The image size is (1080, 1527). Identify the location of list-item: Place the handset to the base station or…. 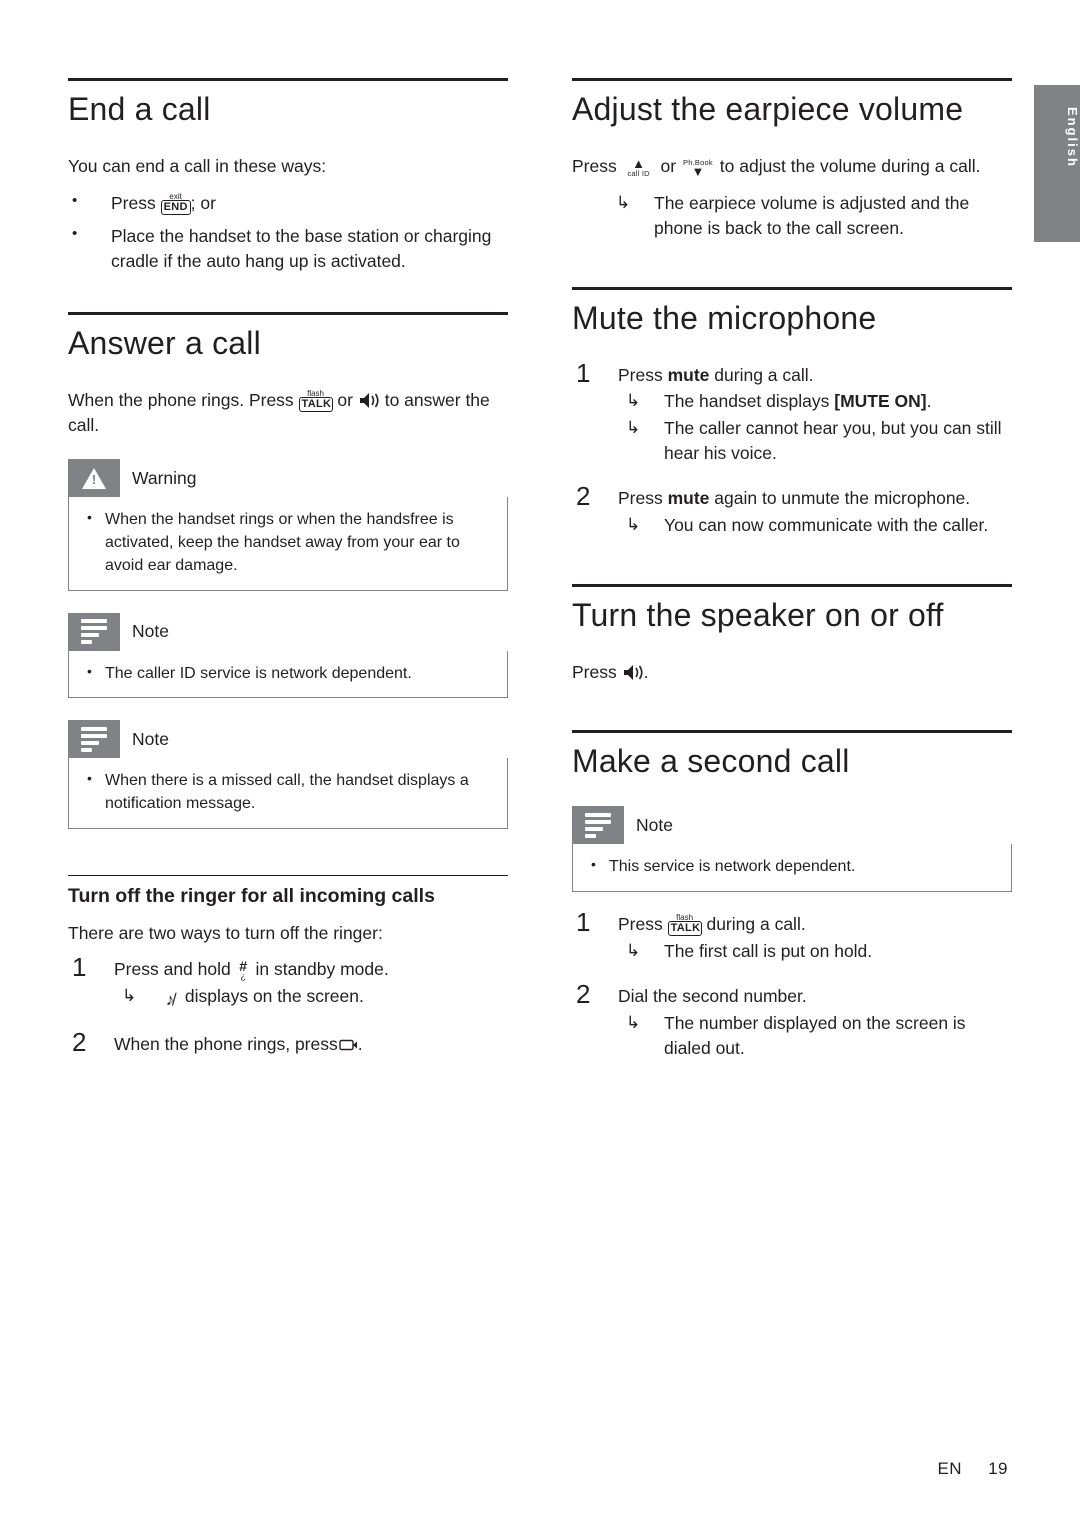
(288, 248).